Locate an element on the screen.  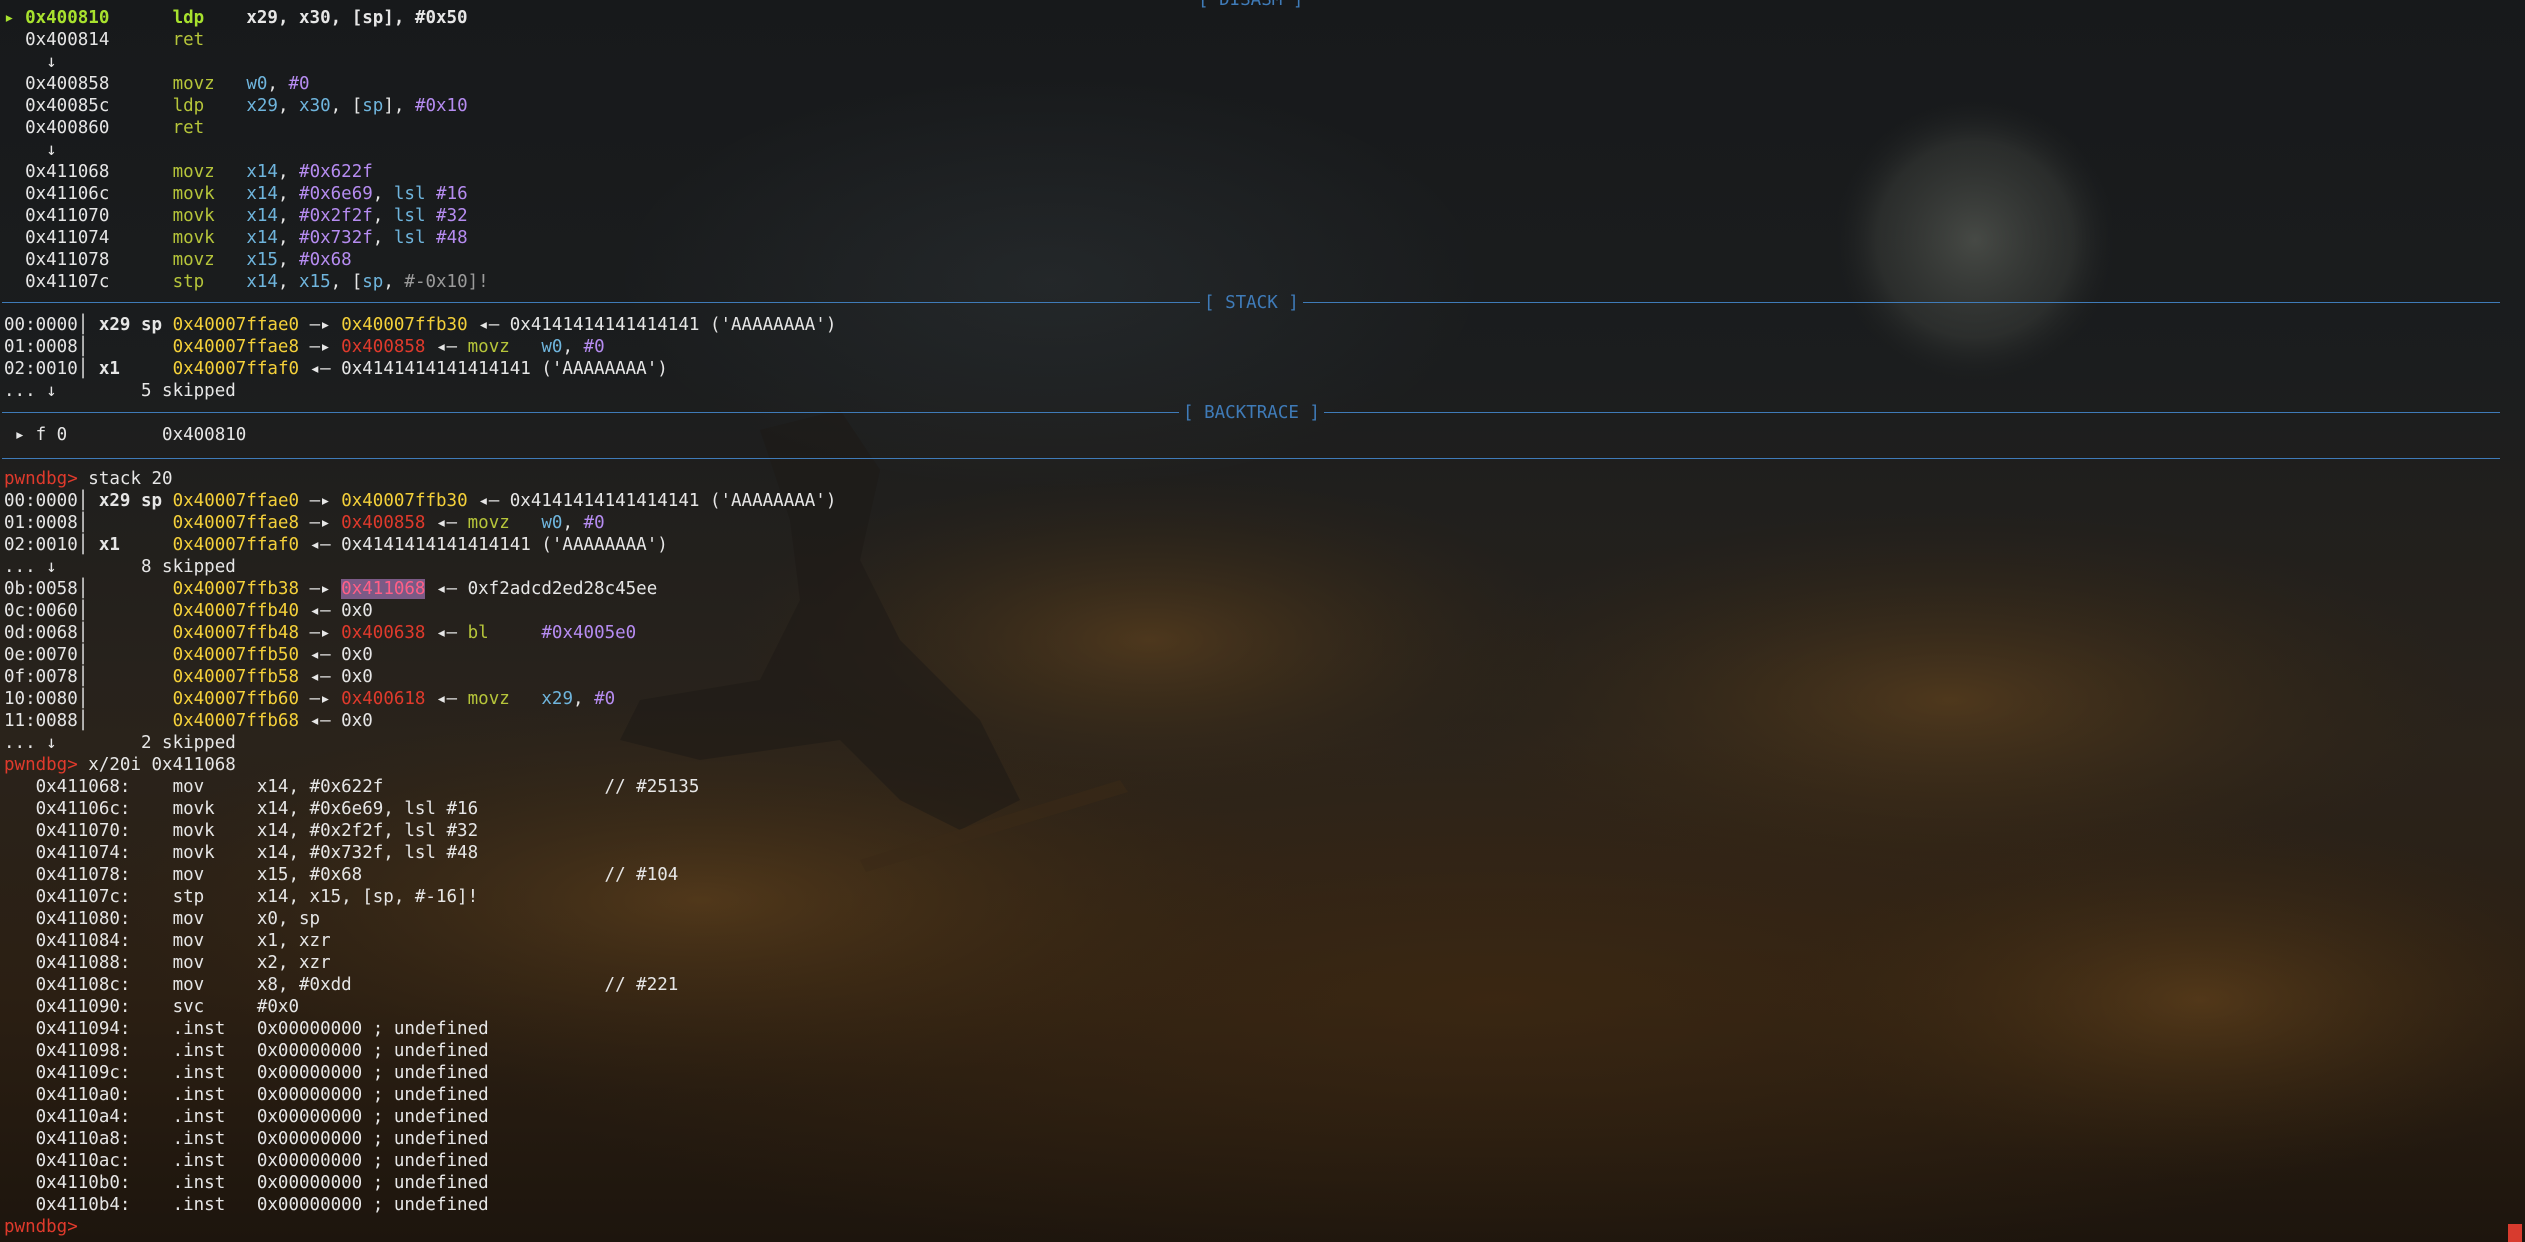
terminal-line: ▸ f 0 0x400810 is located at coordinates (125, 435).